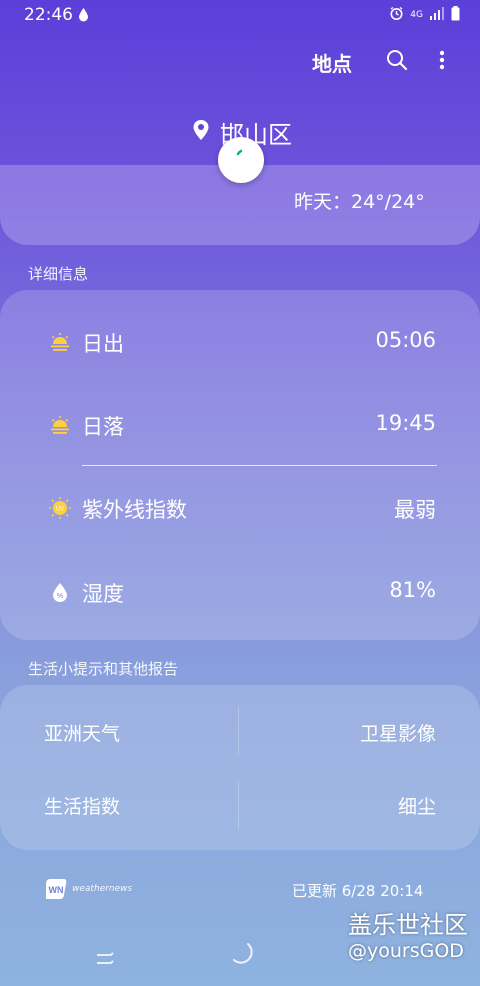  I want to click on svg-text: WN, so click(56, 890).